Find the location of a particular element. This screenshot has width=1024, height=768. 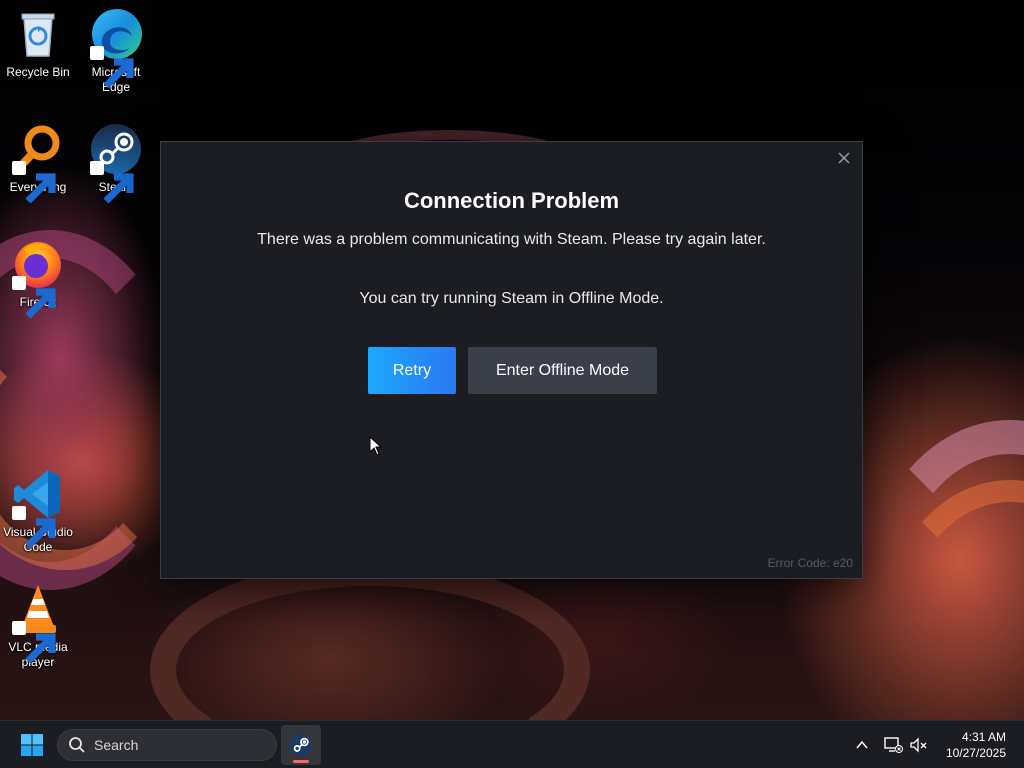

chevron-up-icon is located at coordinates (862, 744).